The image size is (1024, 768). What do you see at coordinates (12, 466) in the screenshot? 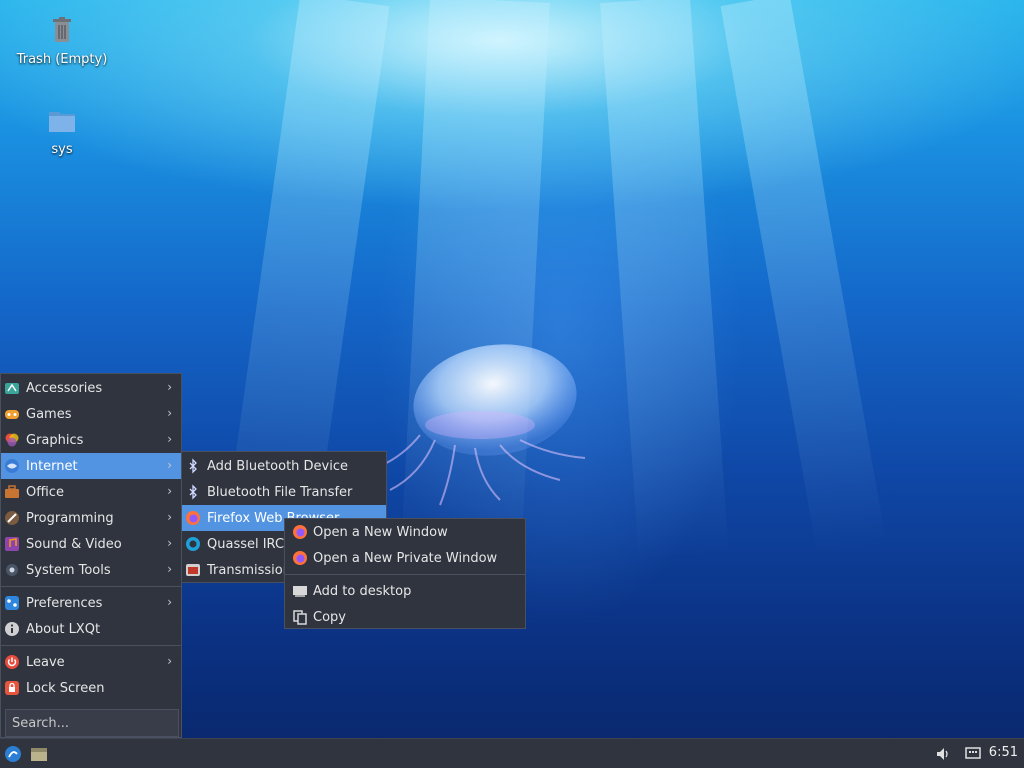
I see `internet-icon` at bounding box center [12, 466].